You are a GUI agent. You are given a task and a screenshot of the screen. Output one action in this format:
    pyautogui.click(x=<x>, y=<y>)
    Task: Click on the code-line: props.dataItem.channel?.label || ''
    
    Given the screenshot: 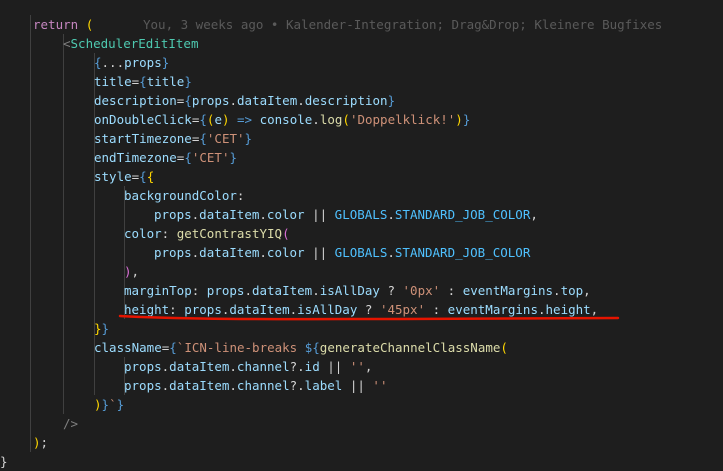 What is the action you would take?
    pyautogui.click(x=255, y=385)
    